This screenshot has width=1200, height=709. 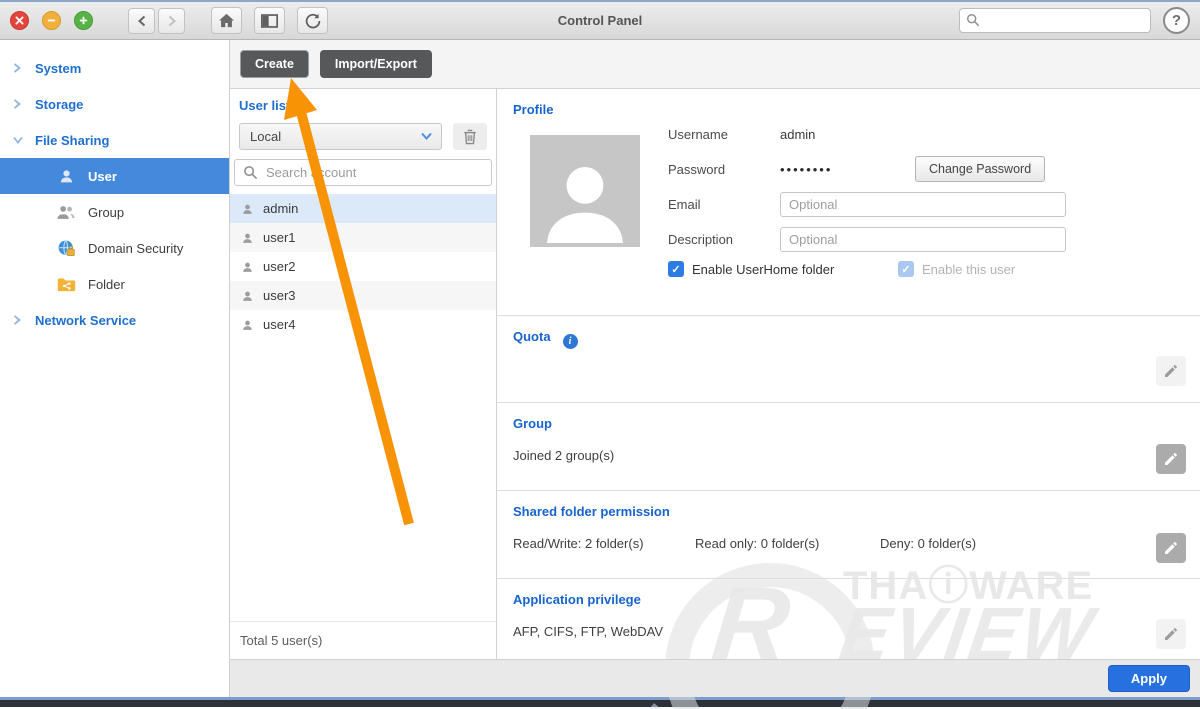 I want to click on group-section-title: Group, so click(x=532, y=423).